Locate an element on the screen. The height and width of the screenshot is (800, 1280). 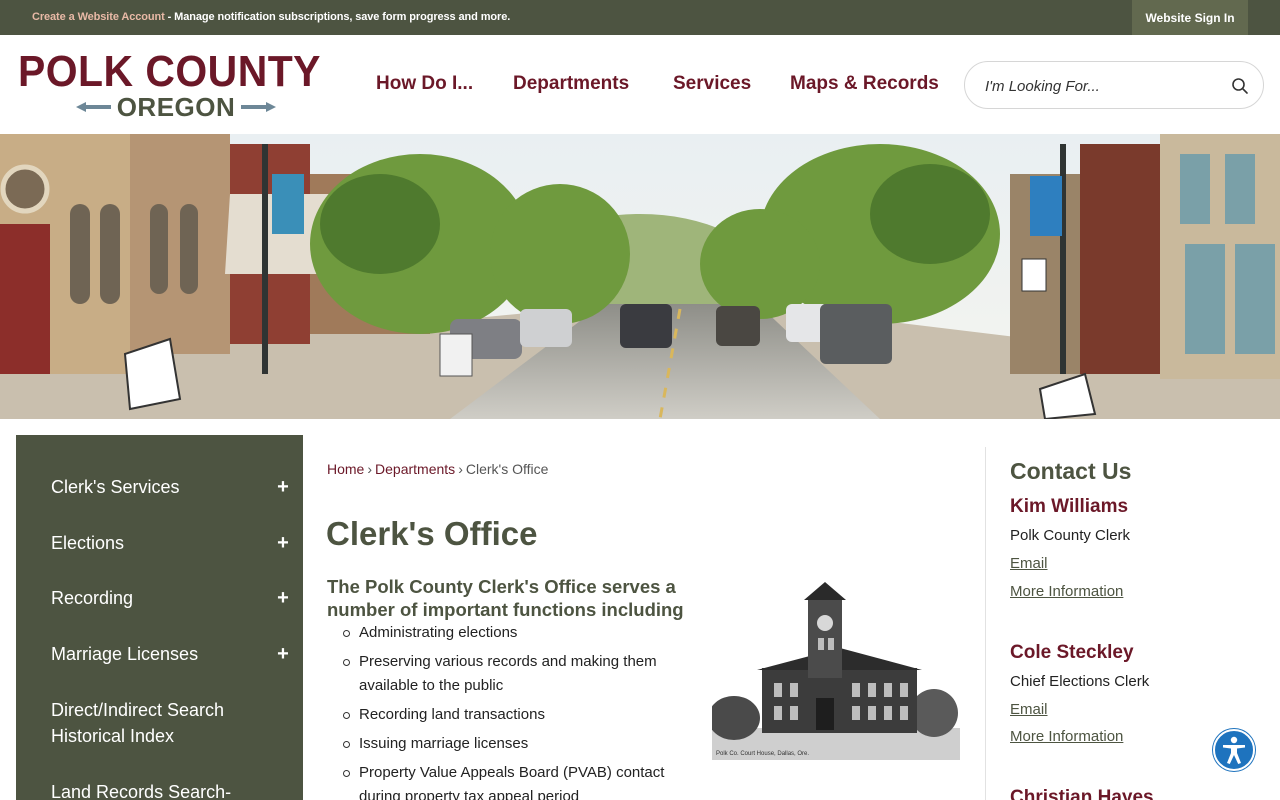
courthouse-photo: Polk Co. Court House, Dallas, Ore. is located at coordinates (834, 669).